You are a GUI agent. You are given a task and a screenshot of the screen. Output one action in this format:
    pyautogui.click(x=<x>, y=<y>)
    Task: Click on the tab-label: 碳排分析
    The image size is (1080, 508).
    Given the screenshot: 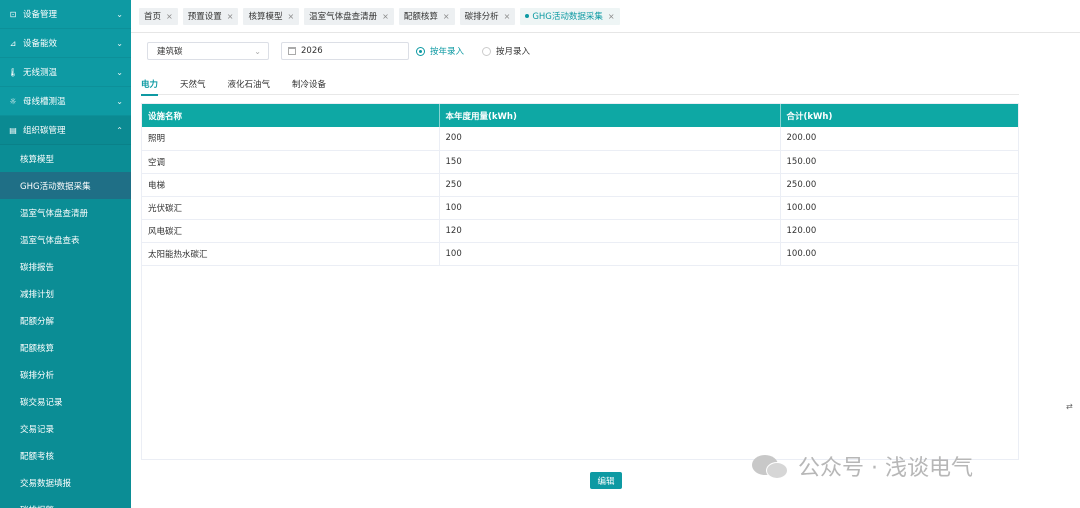 What is the action you would take?
    pyautogui.click(x=481, y=17)
    